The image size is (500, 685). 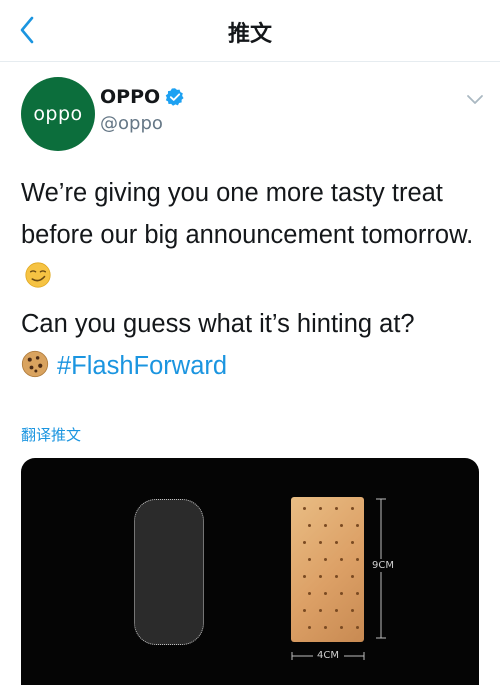 I want to click on avatar-logo-text: oppo, so click(x=58, y=114).